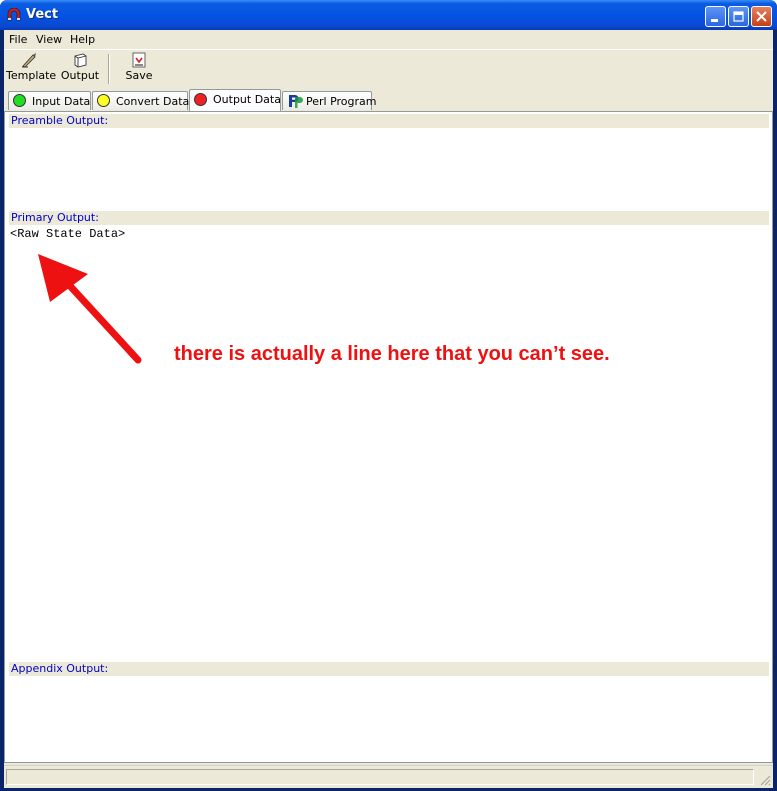  I want to click on template-label: Template, so click(31, 75).